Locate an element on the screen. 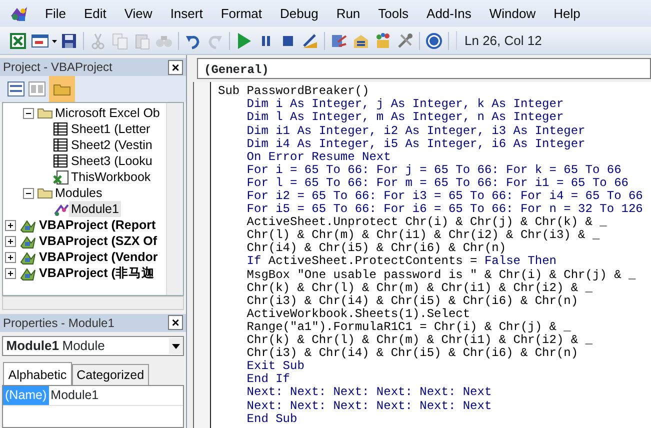  box-icon is located at coordinates (383, 41).